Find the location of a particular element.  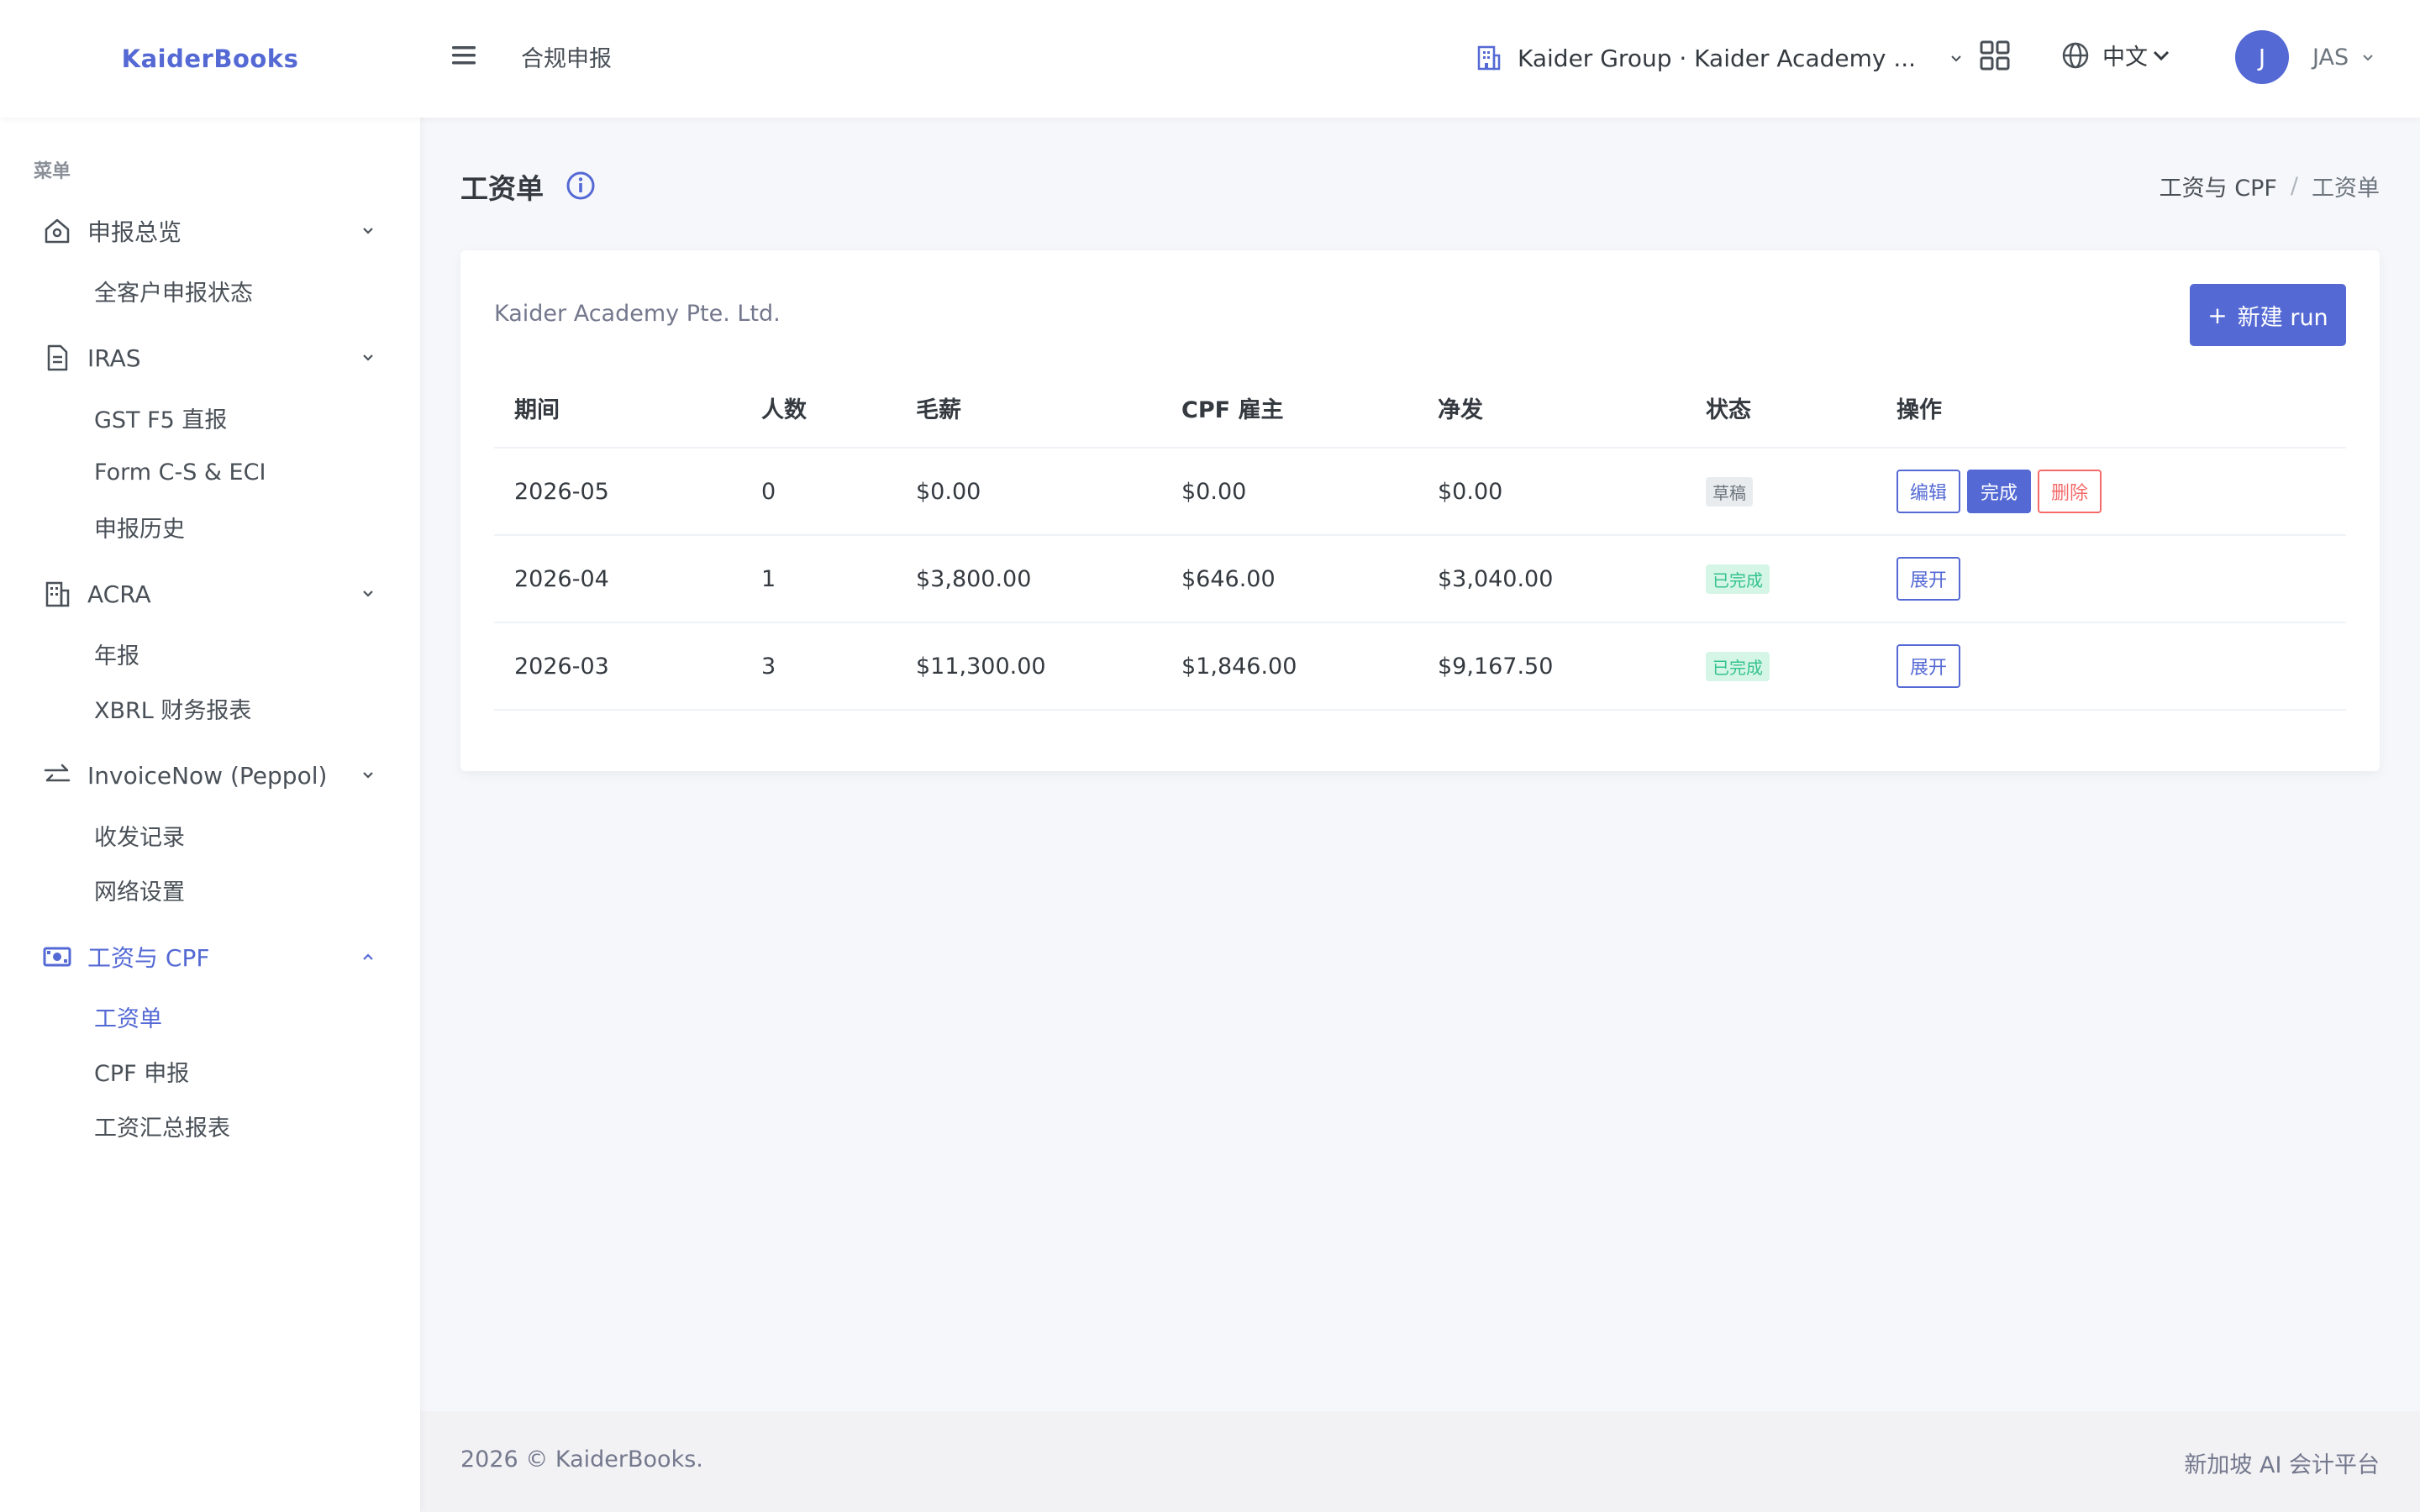

sidebar-item-all-clients-status: 全客户申报状态 is located at coordinates (210, 291).